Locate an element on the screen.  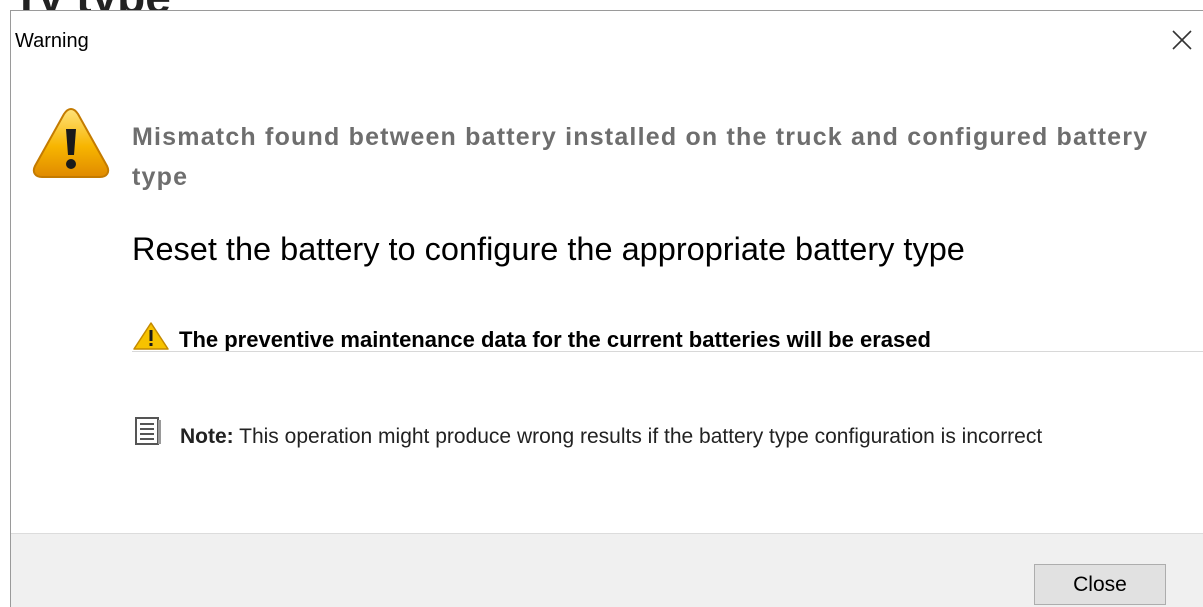
divider is located at coordinates (667, 351).